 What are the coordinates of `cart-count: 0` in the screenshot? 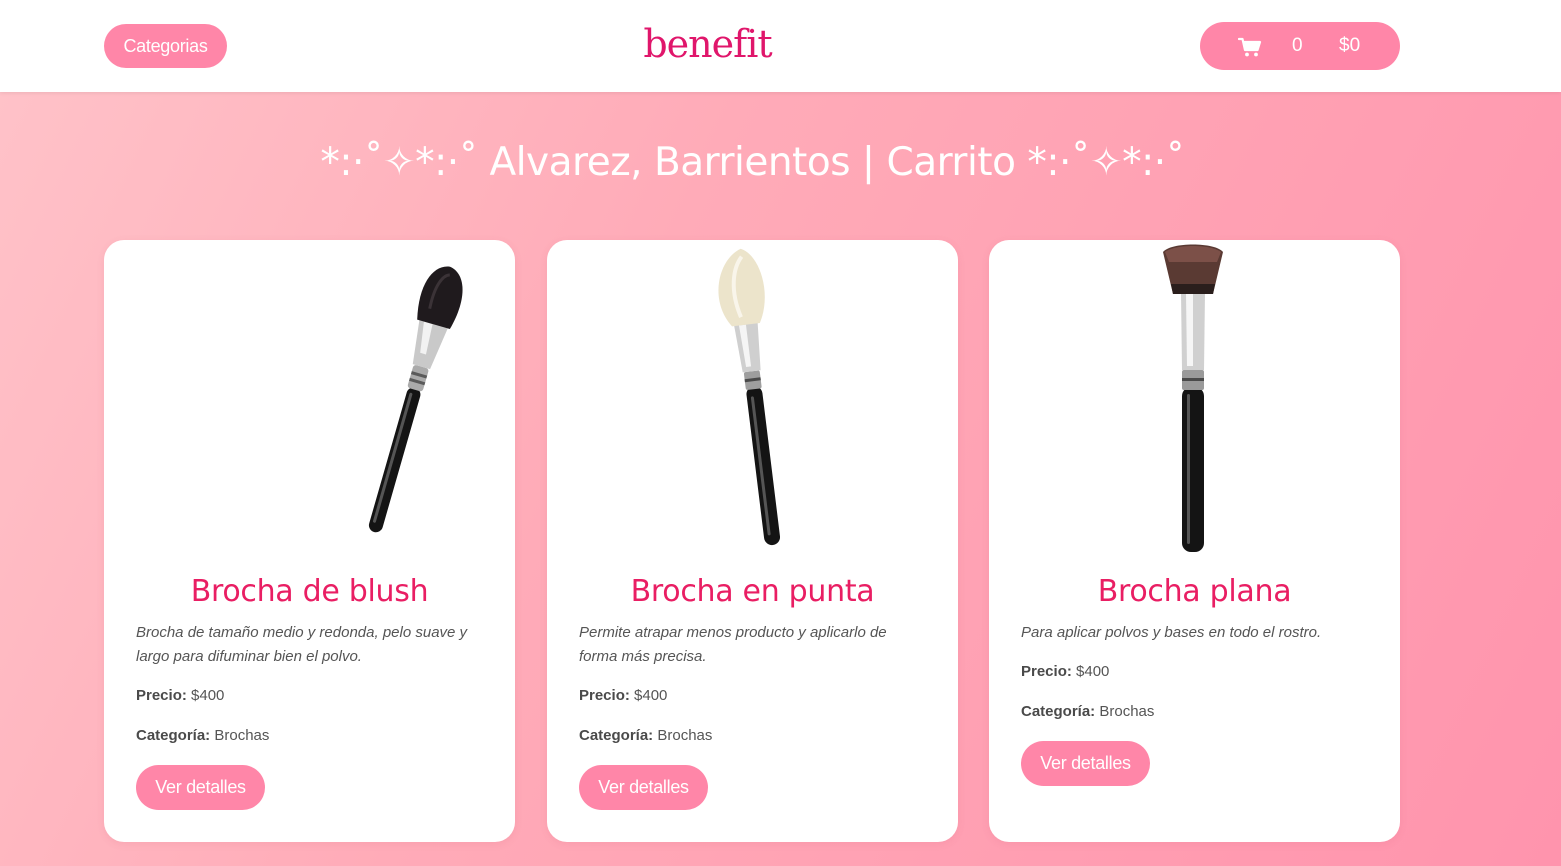 It's located at (1297, 45).